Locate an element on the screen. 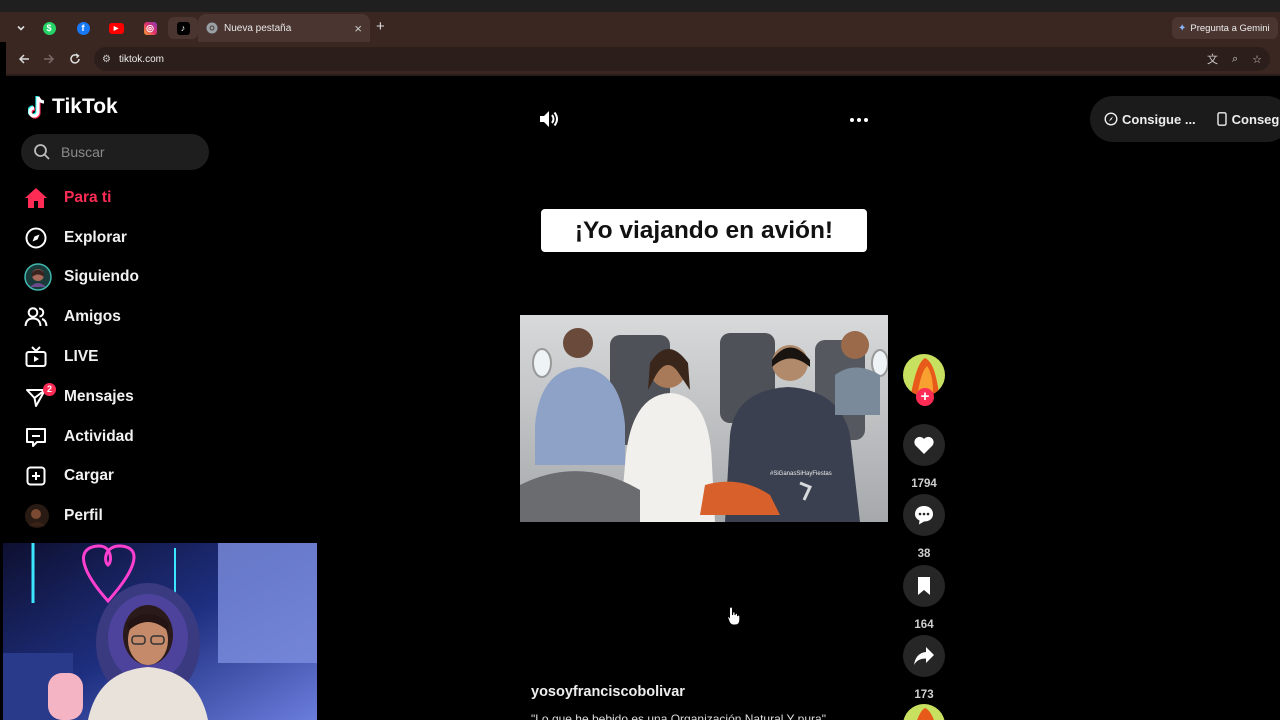 This screenshot has width=1280, height=720. like-button: 1794 is located at coordinates (924, 457).